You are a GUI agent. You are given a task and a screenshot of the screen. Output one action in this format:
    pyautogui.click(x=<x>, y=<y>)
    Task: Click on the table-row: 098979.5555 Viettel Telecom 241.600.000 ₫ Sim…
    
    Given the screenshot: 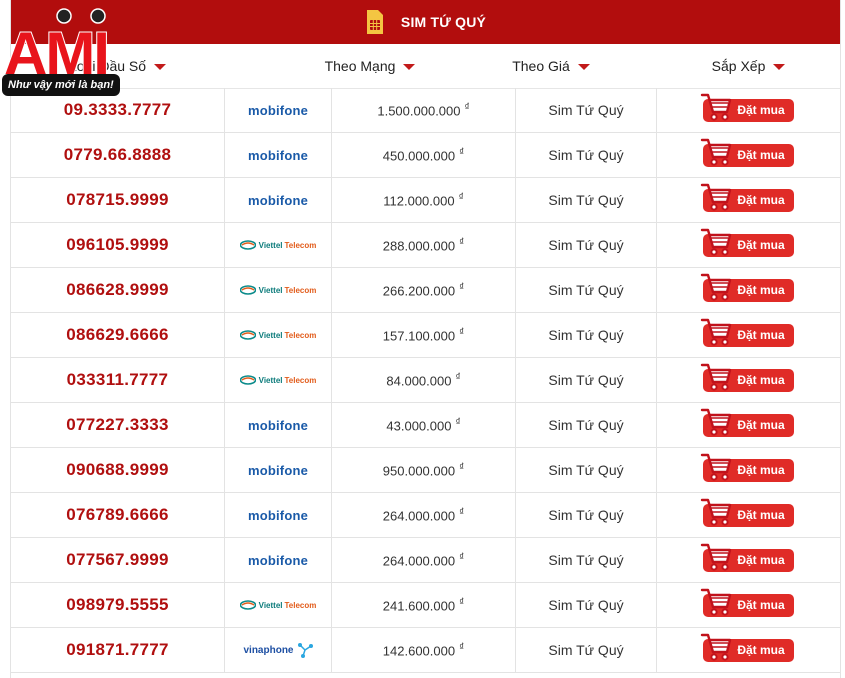 What is the action you would take?
    pyautogui.click(x=425, y=605)
    